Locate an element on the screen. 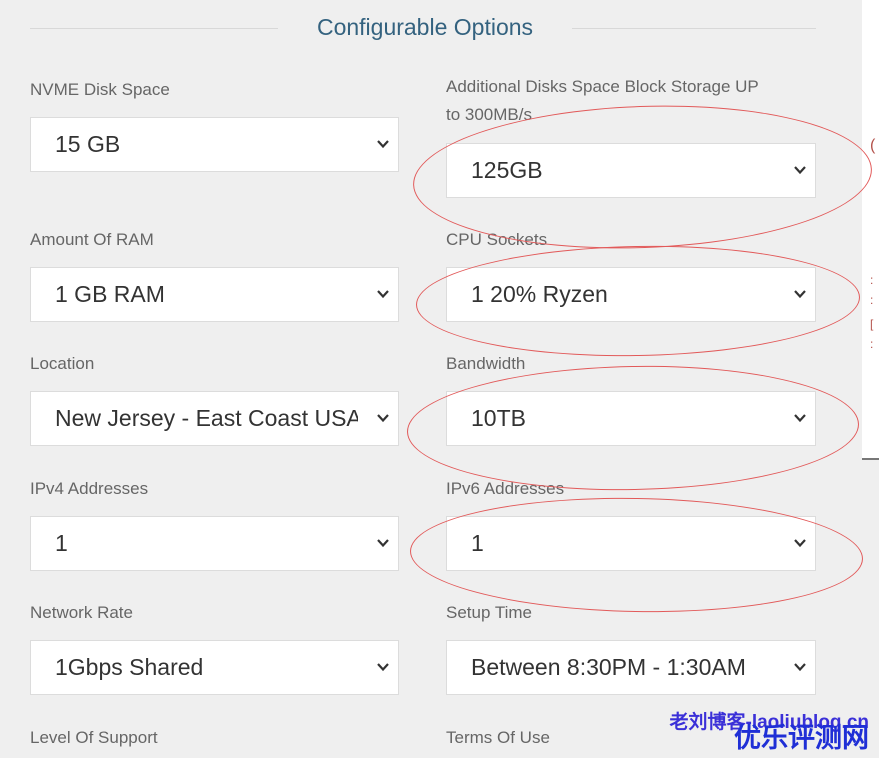 The width and height of the screenshot is (879, 758). nvme-disk-value: 15 GB is located at coordinates (88, 144).